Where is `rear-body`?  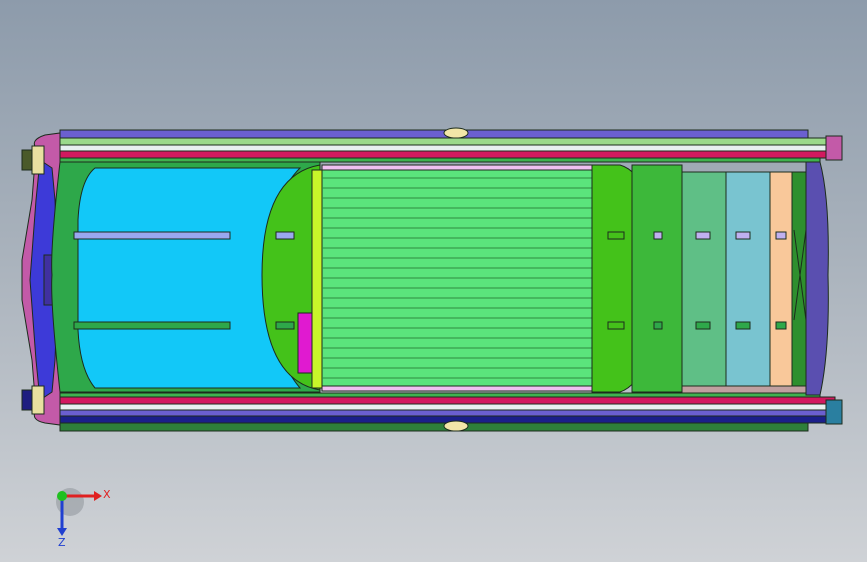 rear-body is located at coordinates (657, 278).